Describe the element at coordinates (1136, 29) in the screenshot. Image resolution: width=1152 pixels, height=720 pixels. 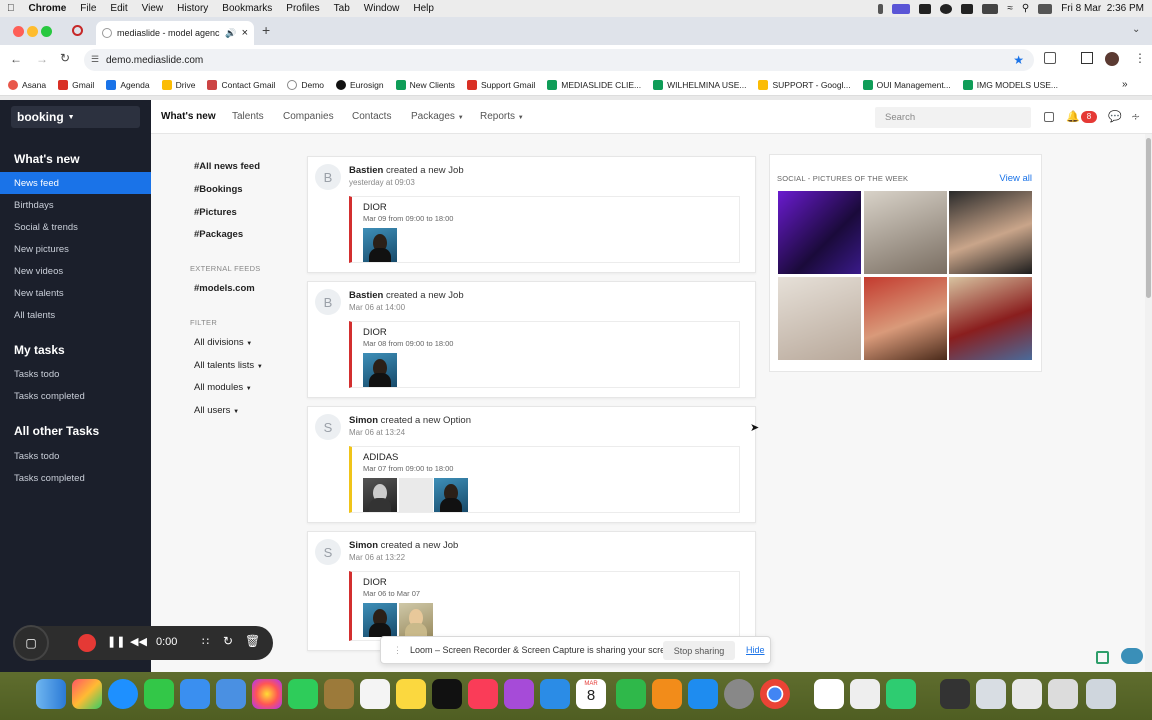
I see `tab-search-icon: ⌄` at that location.